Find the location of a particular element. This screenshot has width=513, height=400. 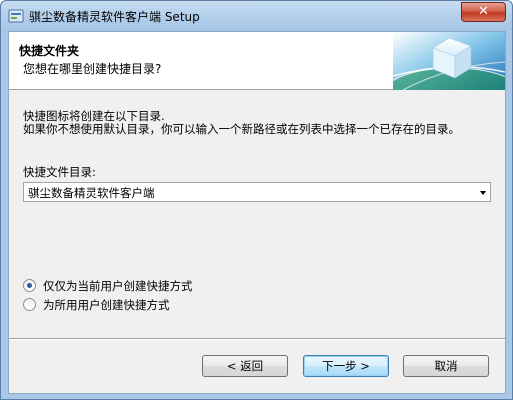

radio-all-users-label: 为所用用户创建快捷方式 is located at coordinates (106, 305).